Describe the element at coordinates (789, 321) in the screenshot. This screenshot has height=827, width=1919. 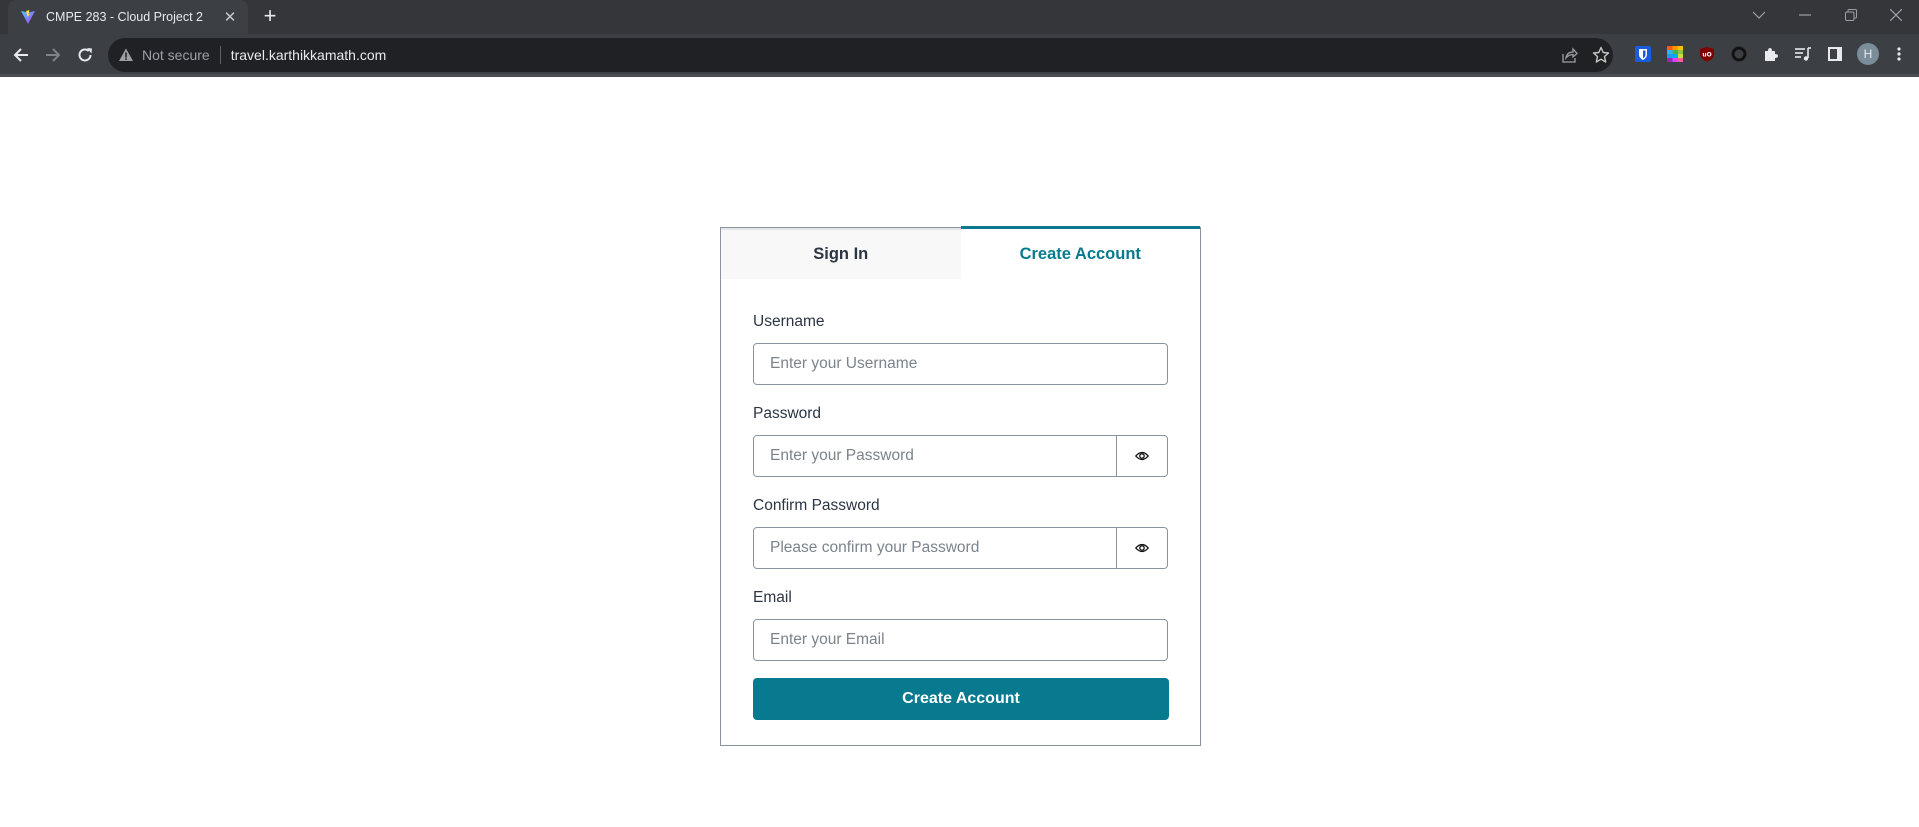
I see `username-label: Username` at that location.